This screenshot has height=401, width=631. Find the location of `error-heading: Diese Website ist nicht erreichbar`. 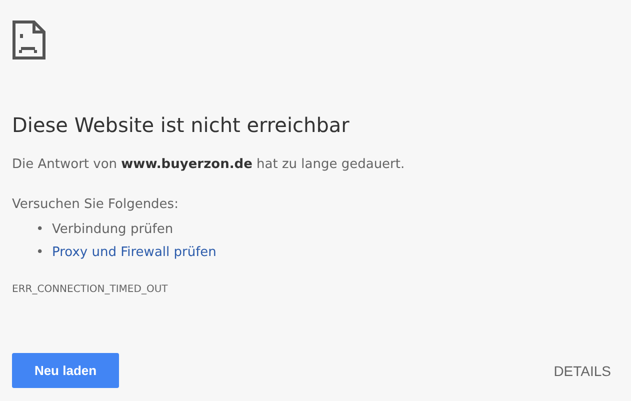

error-heading: Diese Website ist nicht erreichbar is located at coordinates (181, 125).